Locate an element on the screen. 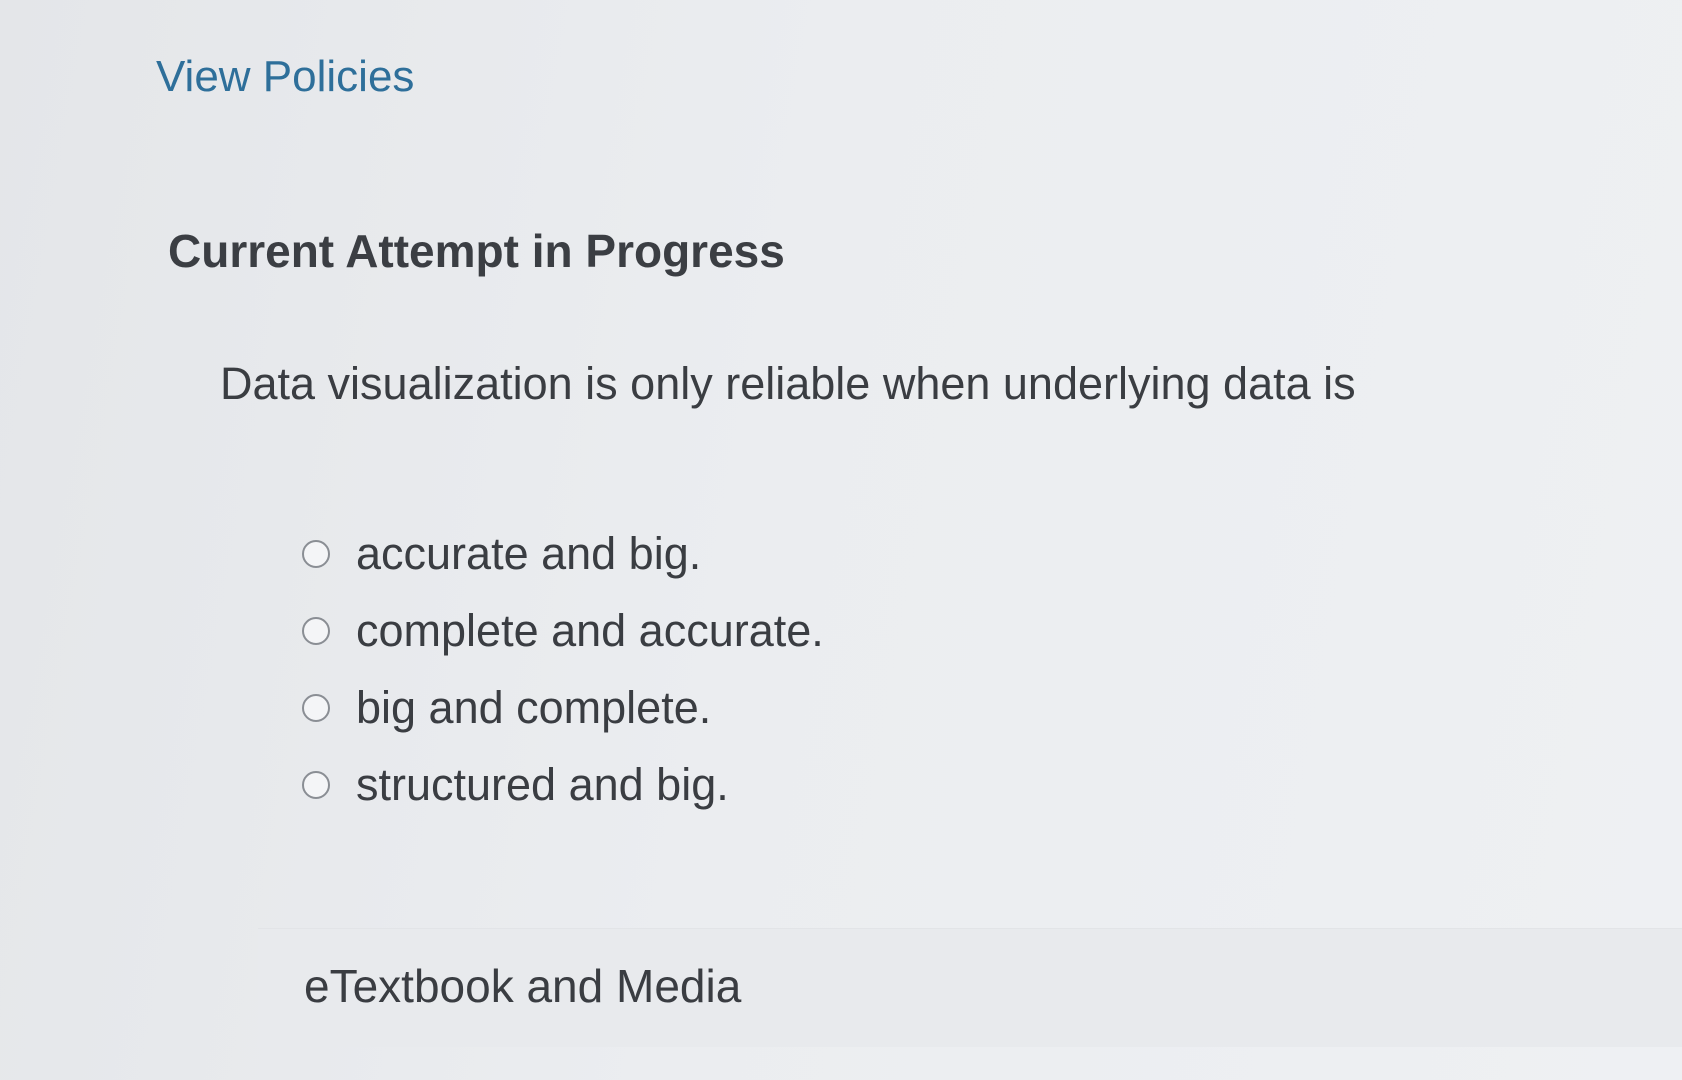 Image resolution: width=1682 pixels, height=1080 pixels. view-policies-link: View Policies is located at coordinates (285, 77).